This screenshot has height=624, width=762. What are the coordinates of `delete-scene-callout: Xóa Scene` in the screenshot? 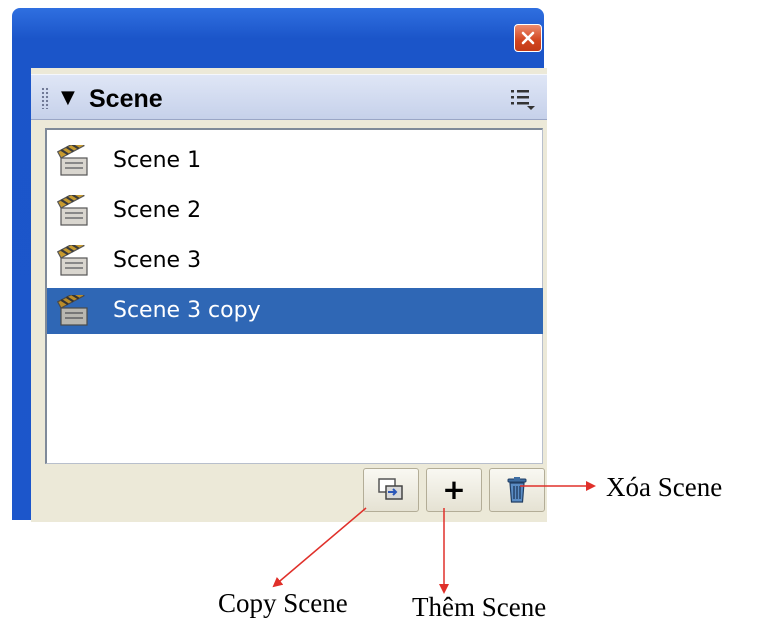 It's located at (664, 487).